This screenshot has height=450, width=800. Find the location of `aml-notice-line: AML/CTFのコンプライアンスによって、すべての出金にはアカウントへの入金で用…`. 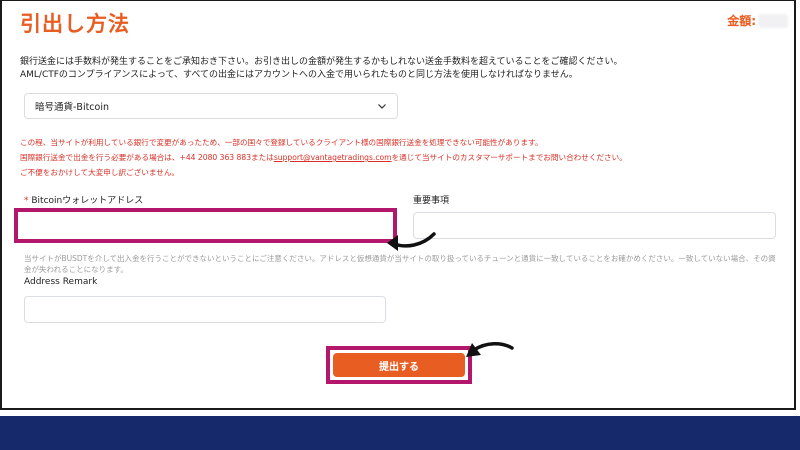

aml-notice-line: AML/CTFのコンプライアンスによって、すべての出金にはアカウントへの入金で用… is located at coordinates (299, 75).